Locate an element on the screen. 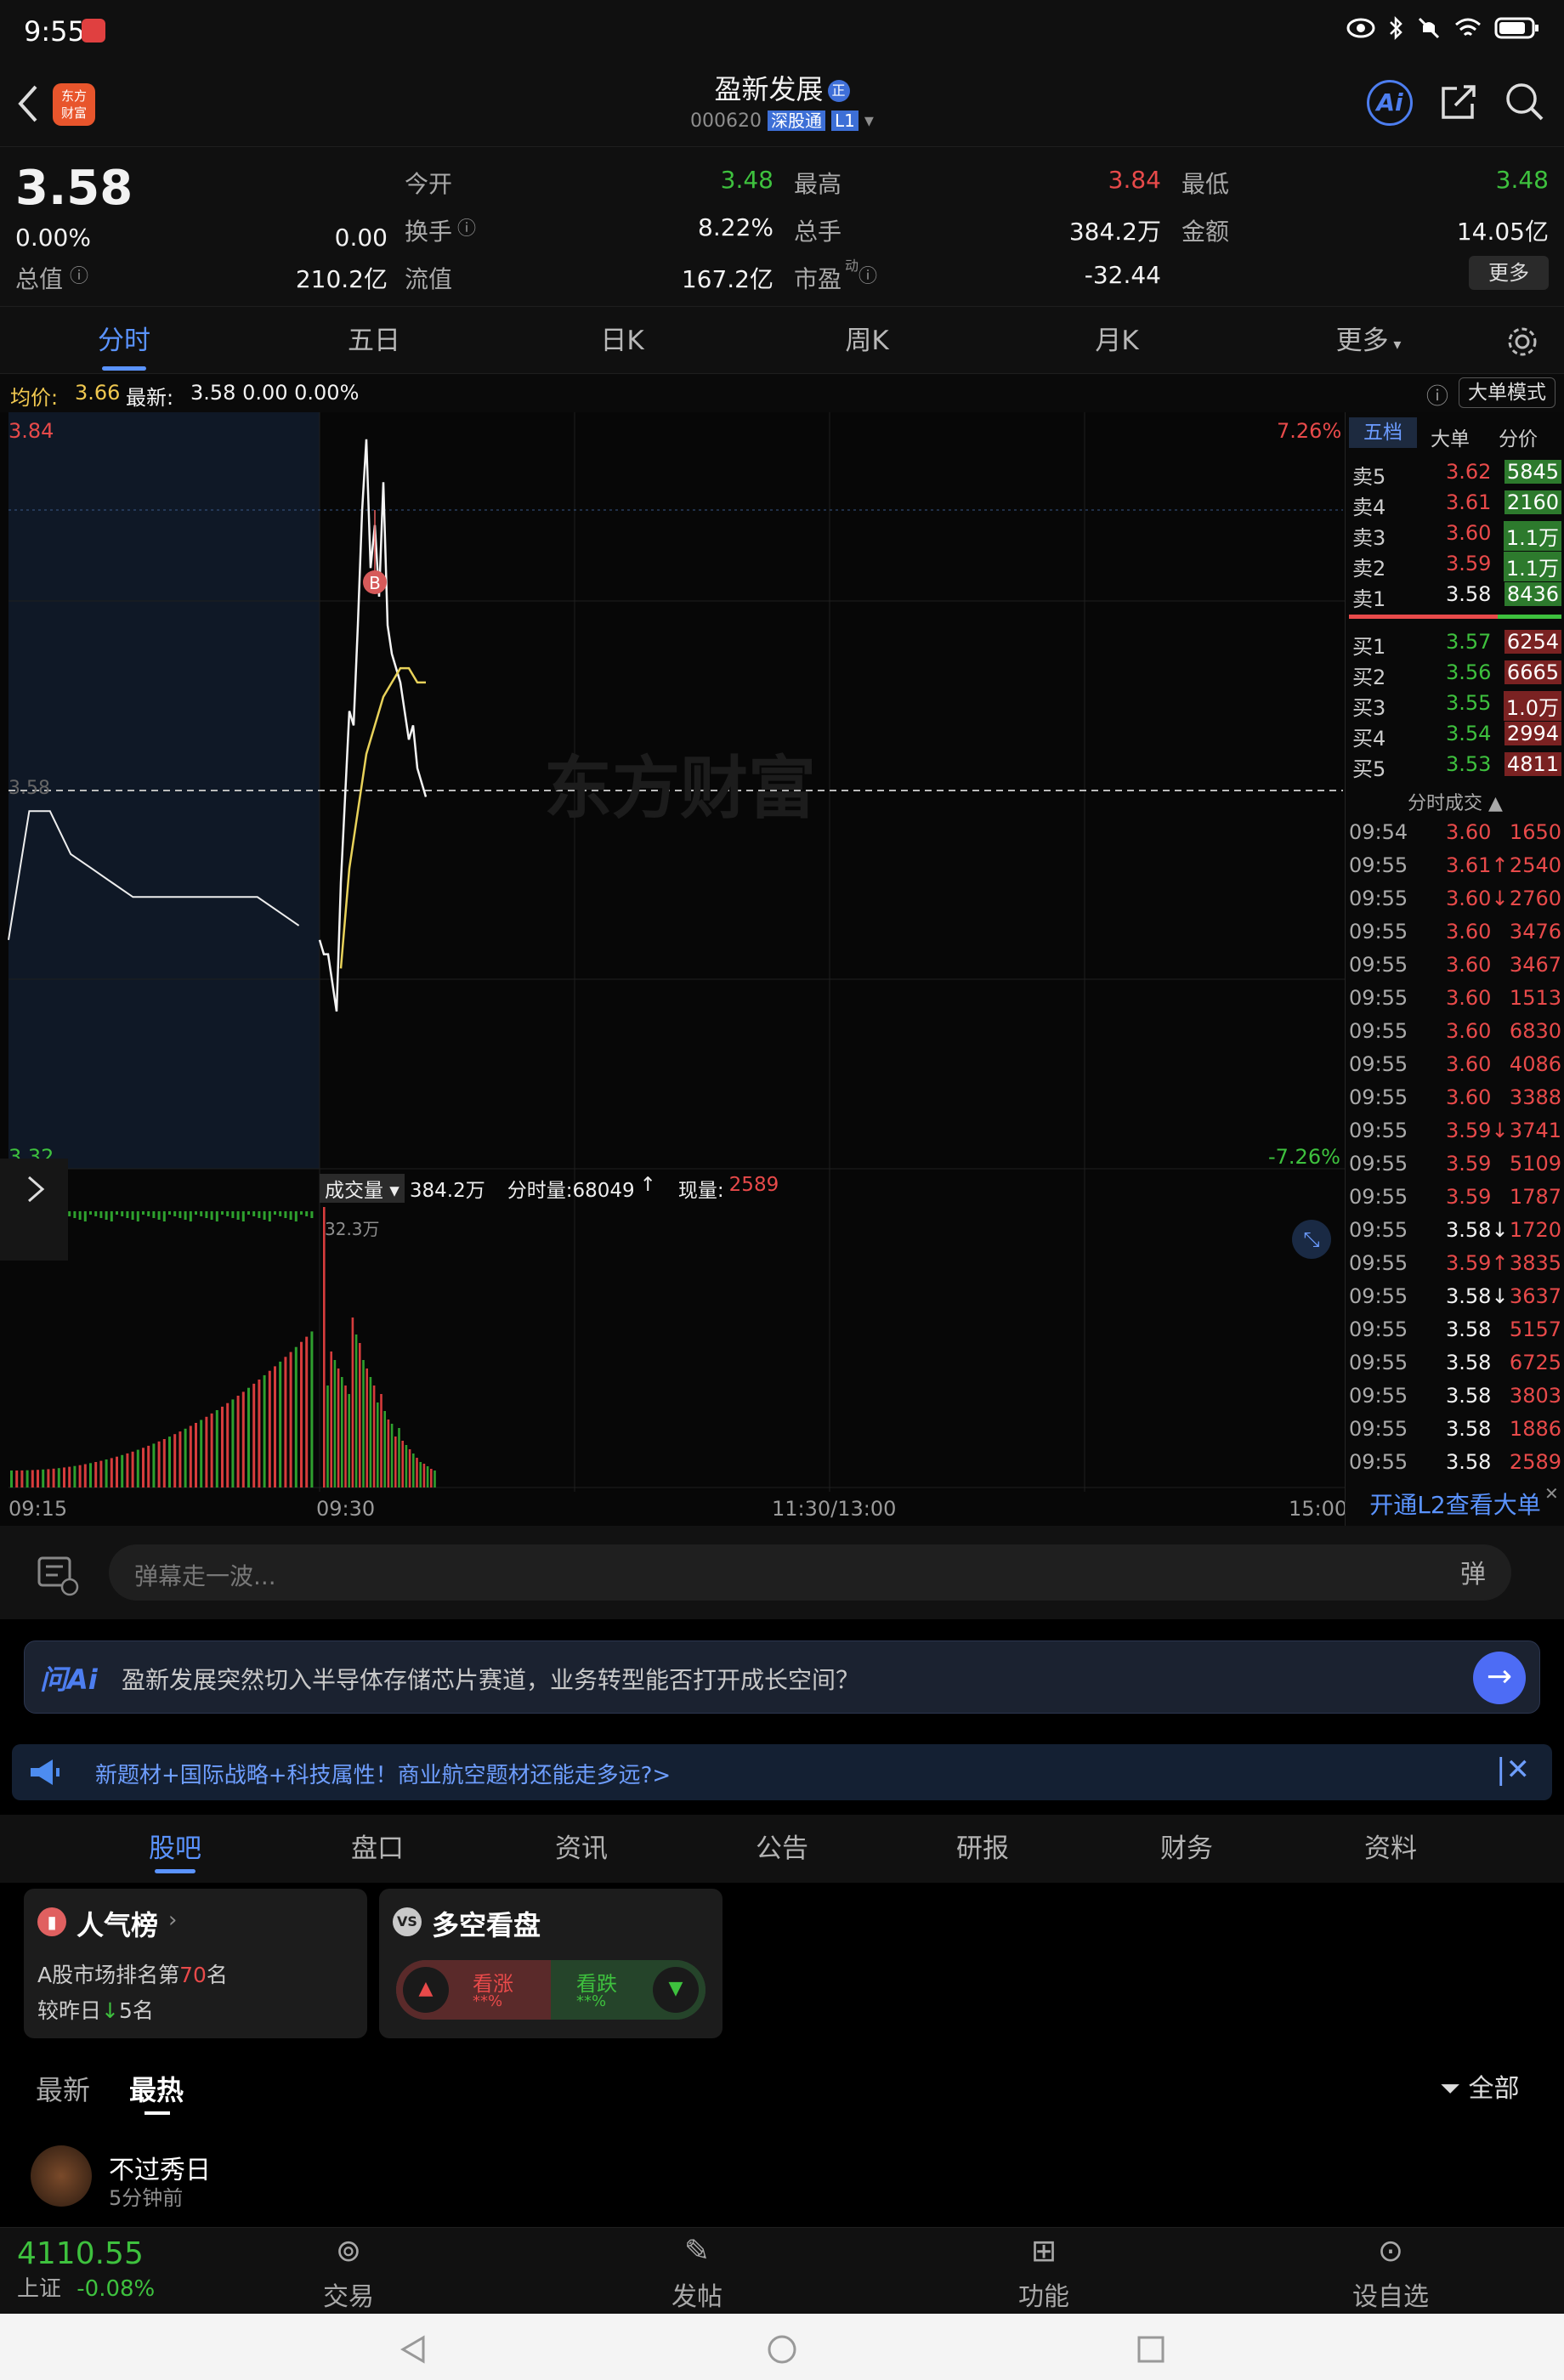 The width and height of the screenshot is (1564, 2380). grid-icon: ⊞ is located at coordinates (1043, 2251).